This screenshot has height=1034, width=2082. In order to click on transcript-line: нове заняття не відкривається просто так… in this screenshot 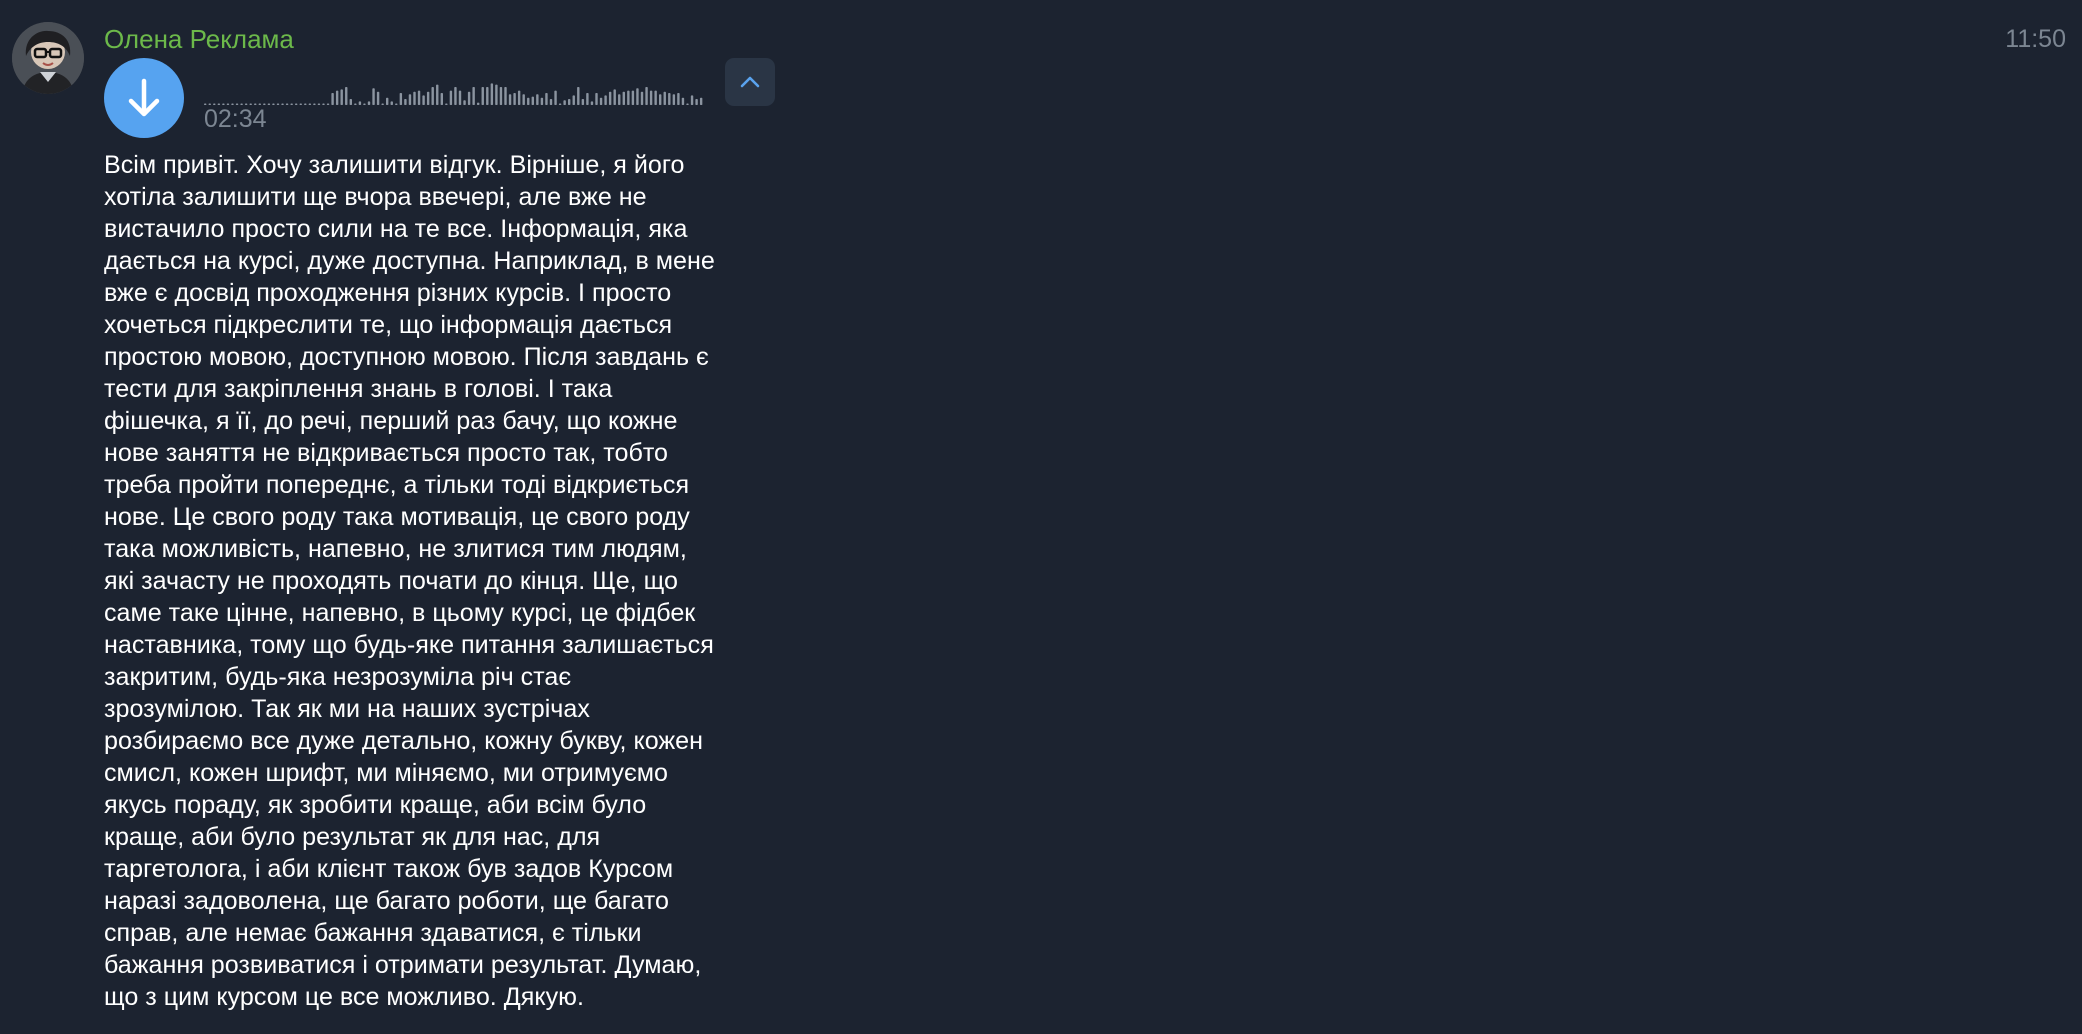, I will do `click(386, 453)`.